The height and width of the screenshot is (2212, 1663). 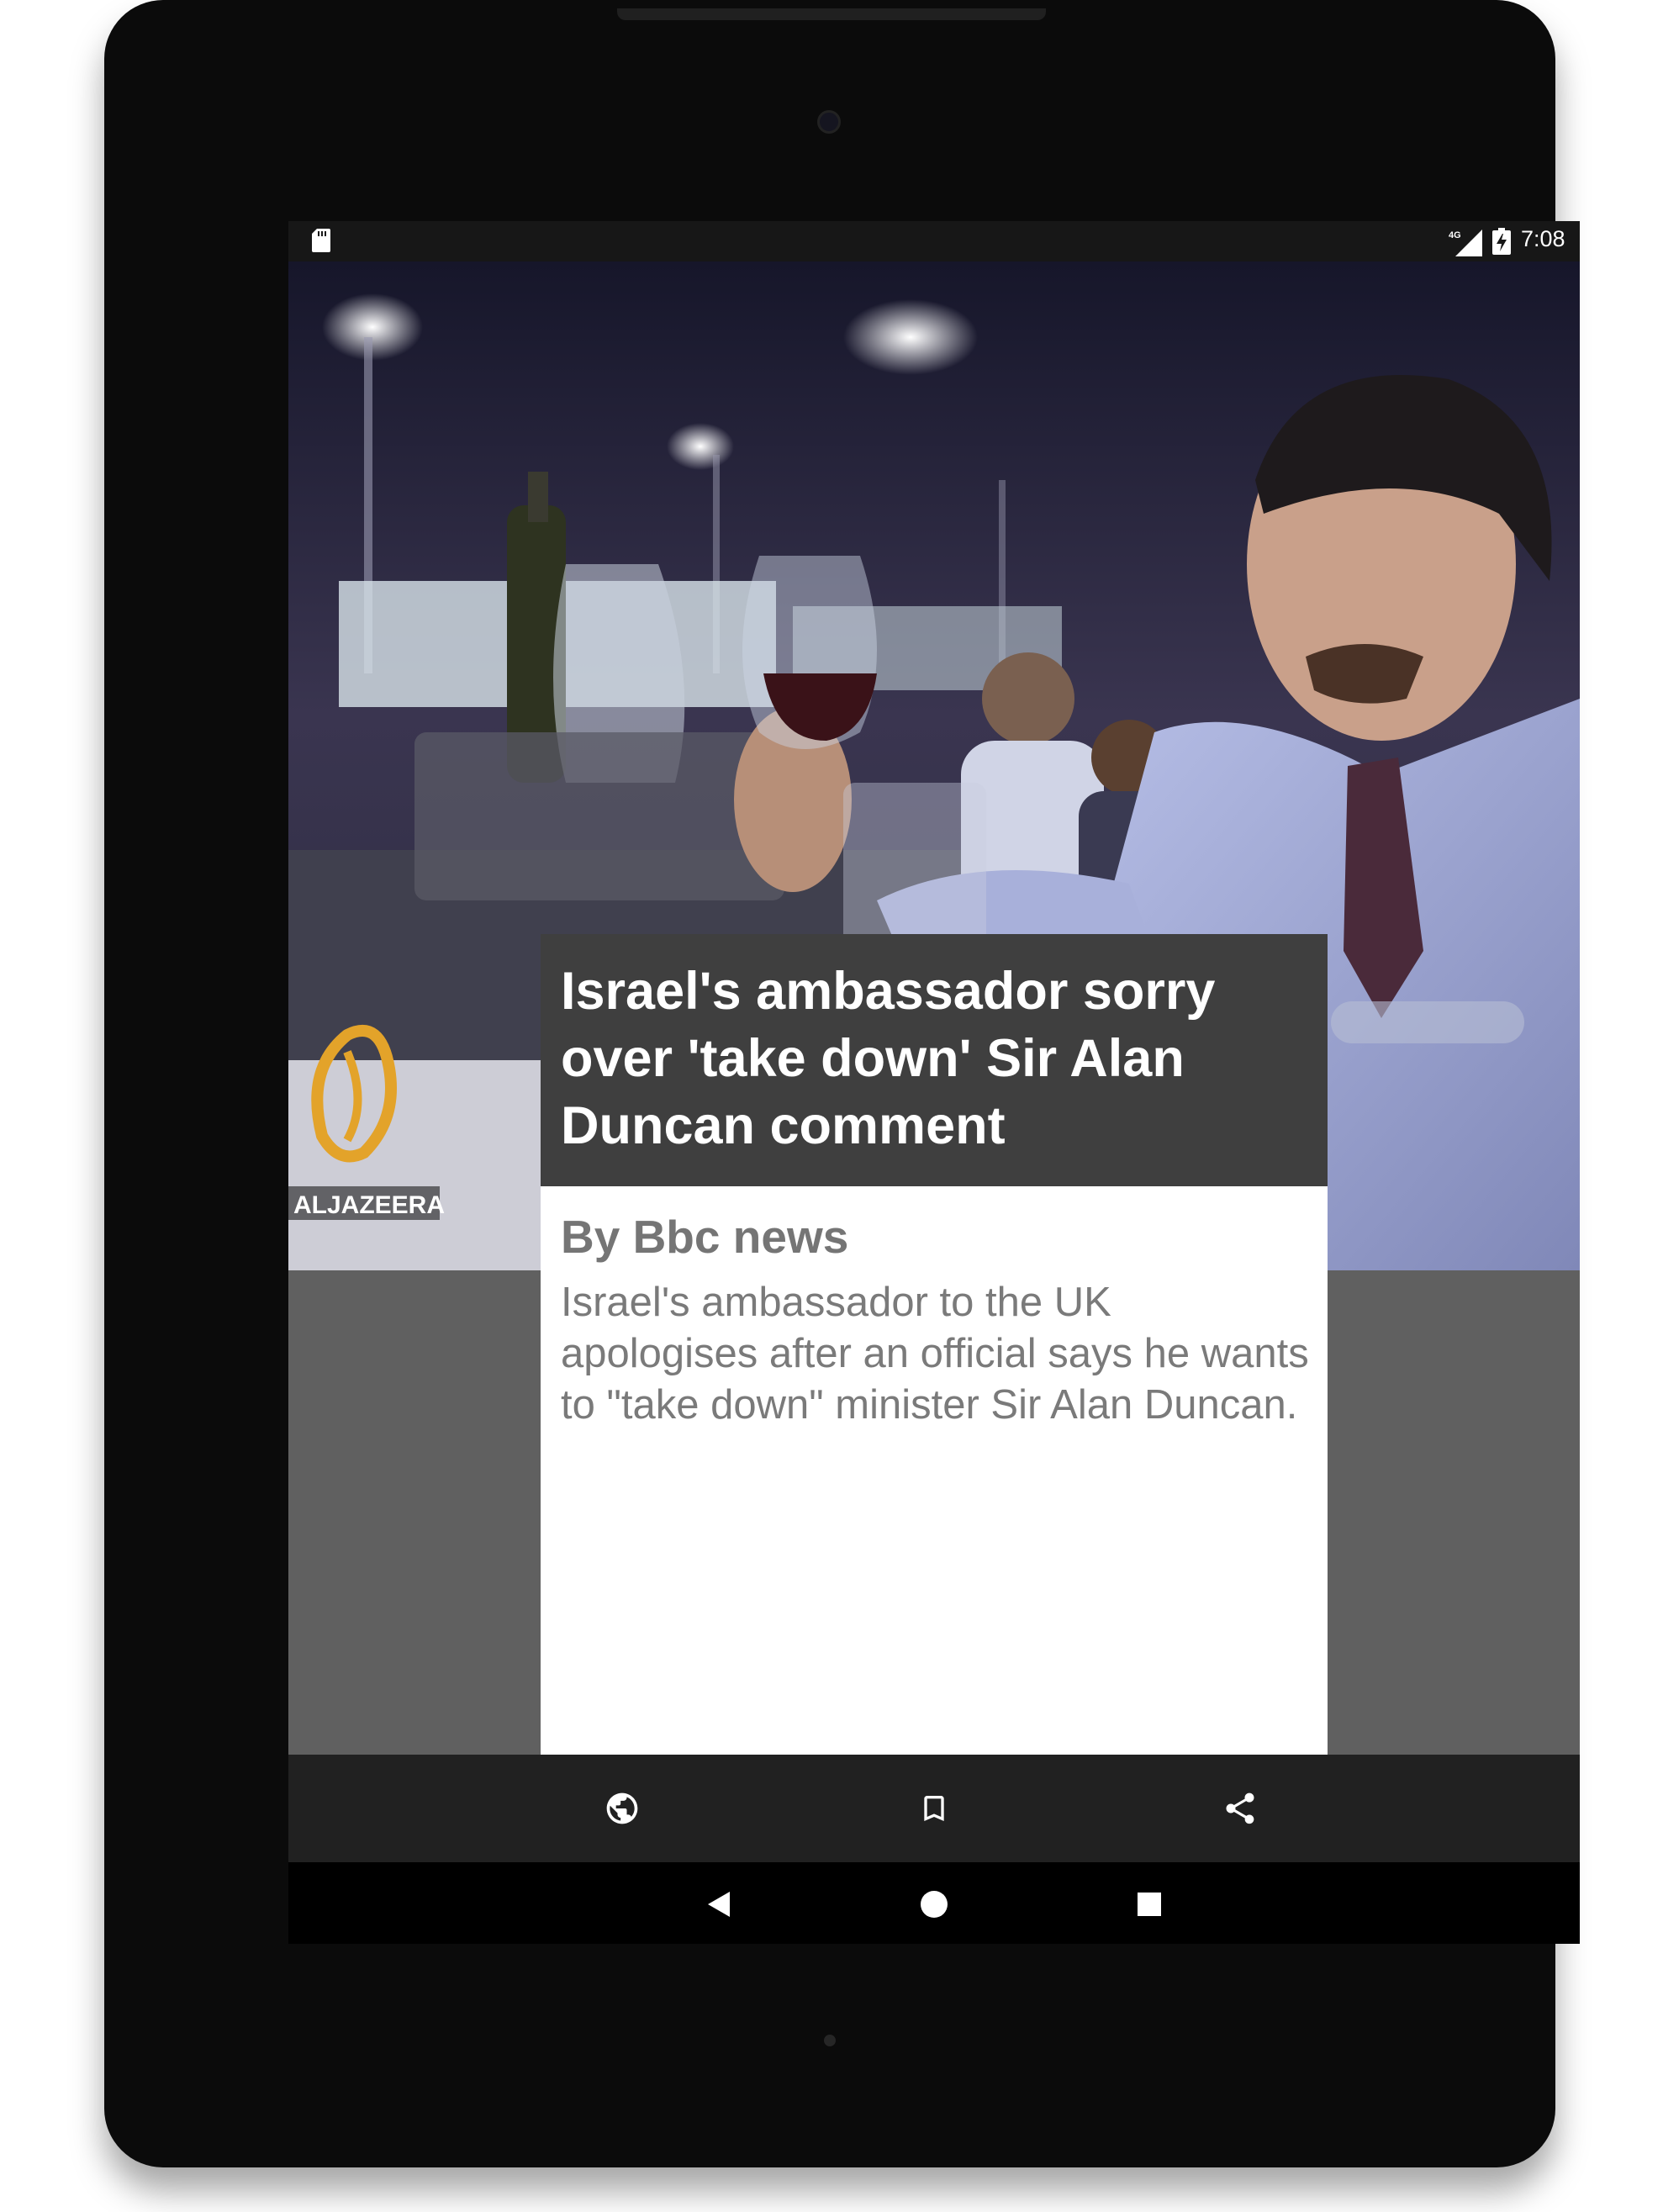 I want to click on bookmark-button, so click(x=934, y=1808).